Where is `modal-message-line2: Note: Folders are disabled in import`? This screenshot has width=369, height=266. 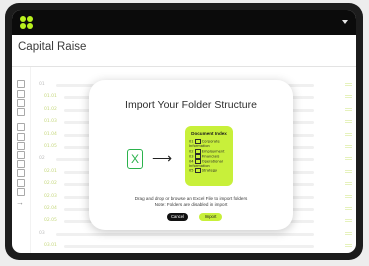
modal-message-line2: Note: Folders are disabled in import is located at coordinates (191, 204).